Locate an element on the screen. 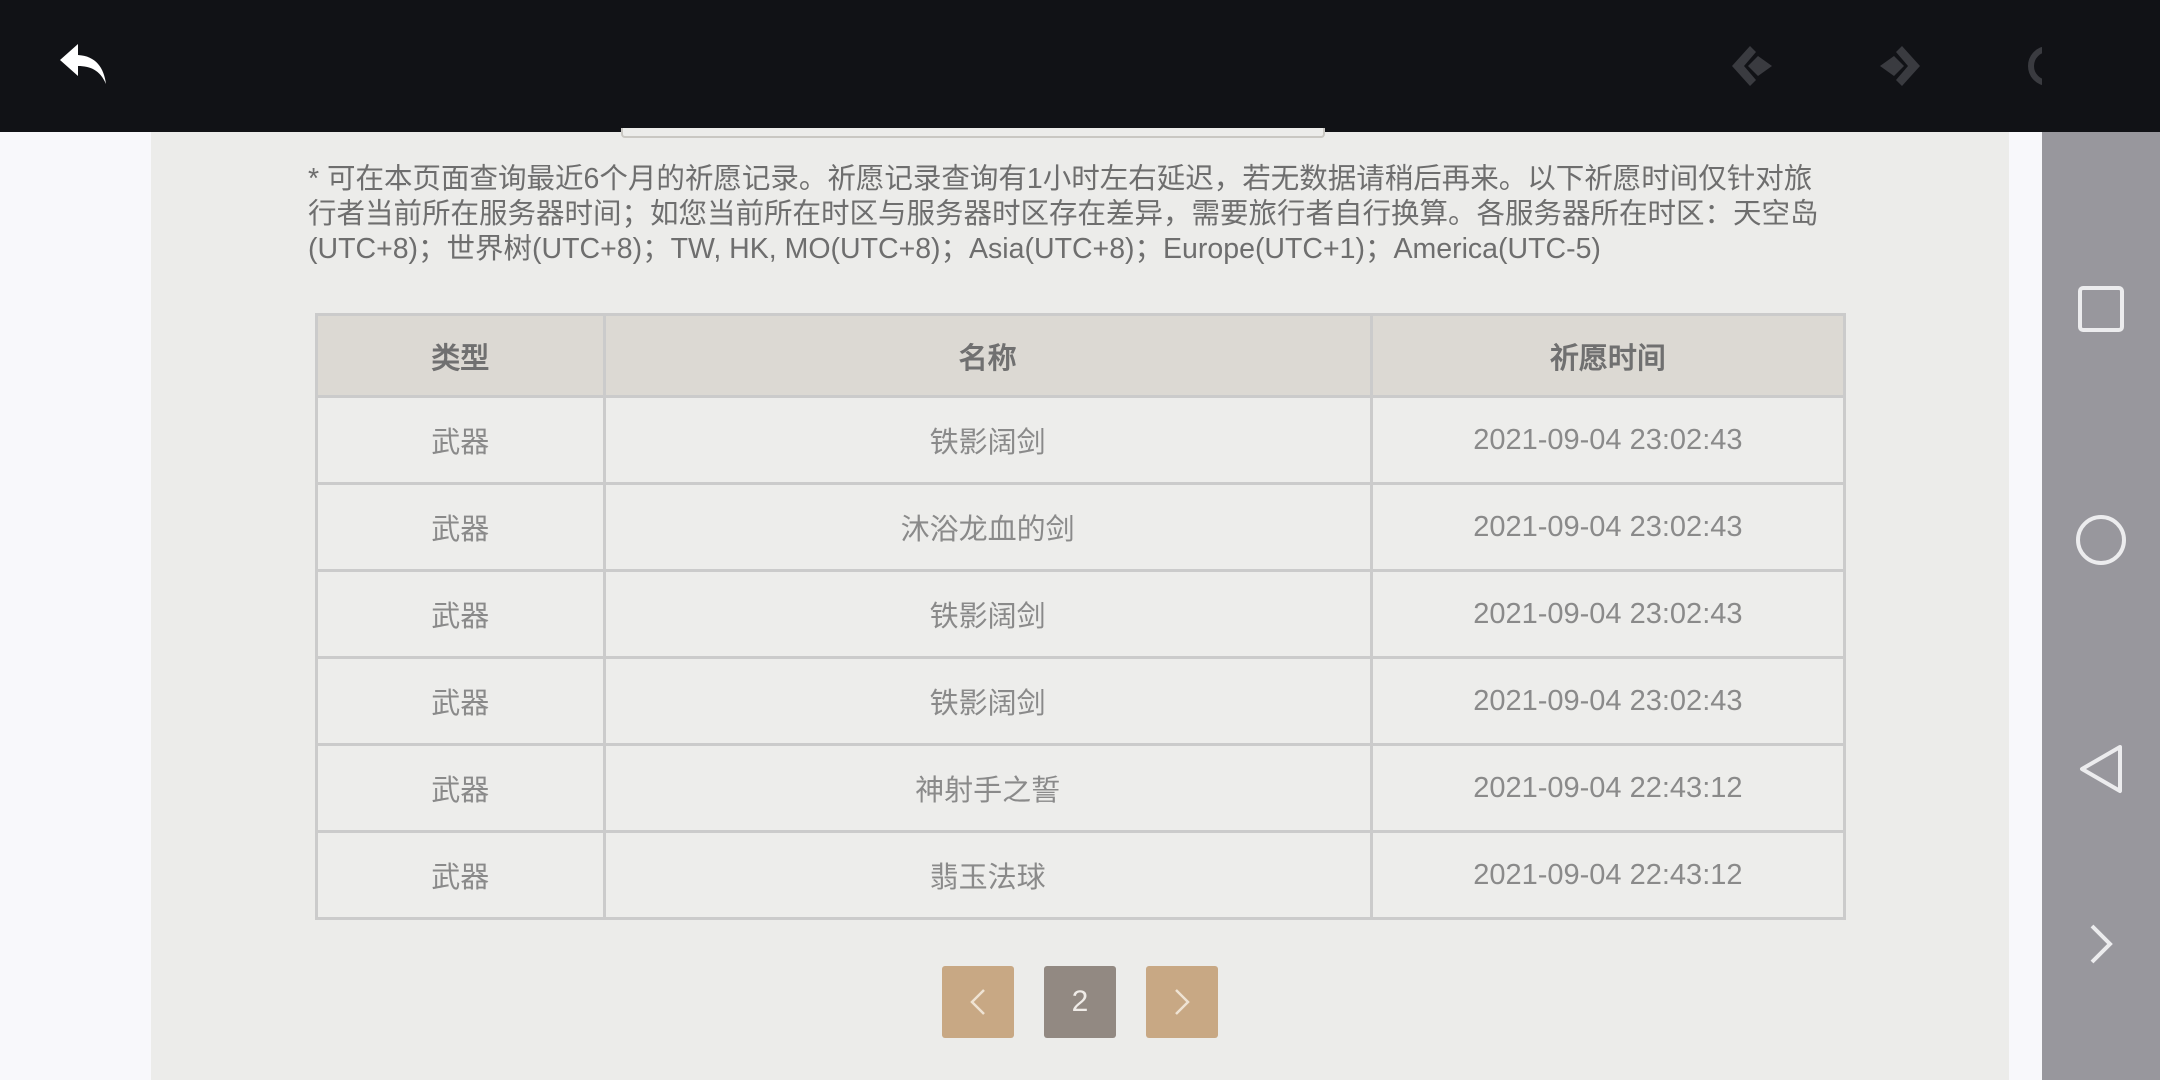 The width and height of the screenshot is (2160, 1080). circle-icon is located at coordinates (2101, 540).